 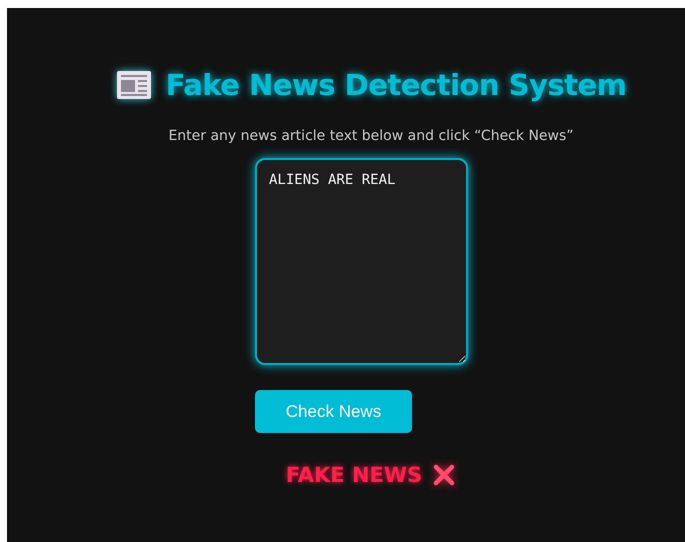 What do you see at coordinates (361, 261) in the screenshot?
I see `article-input: ALIENS ARE REAL` at bounding box center [361, 261].